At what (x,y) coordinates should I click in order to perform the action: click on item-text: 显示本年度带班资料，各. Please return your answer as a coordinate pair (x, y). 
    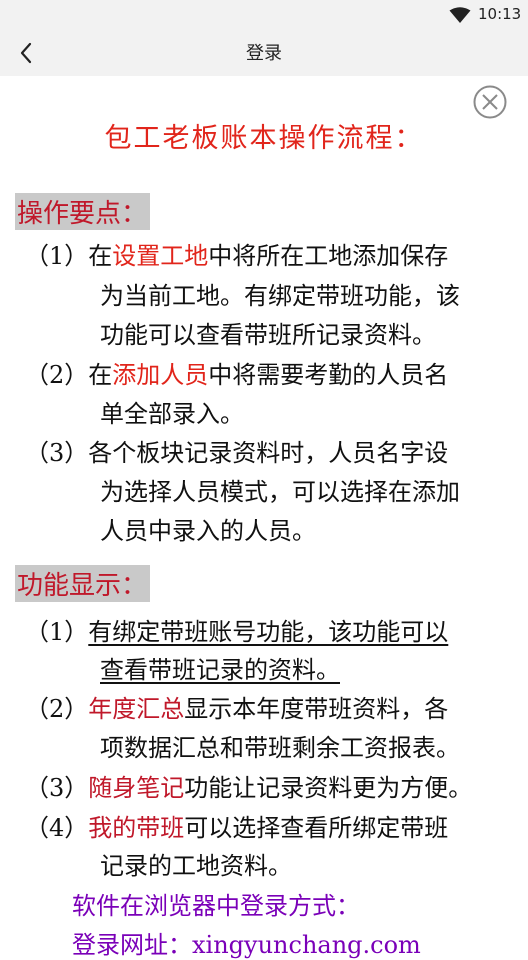
    Looking at the image, I should click on (316, 709).